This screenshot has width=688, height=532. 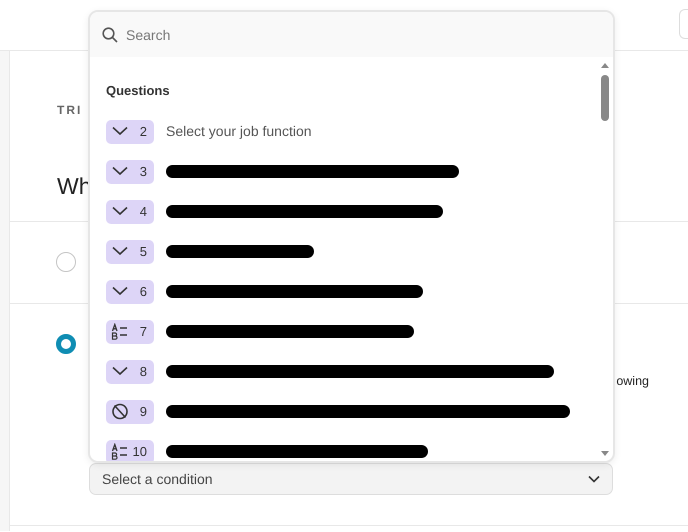 I want to click on question-number: 9, so click(x=143, y=411).